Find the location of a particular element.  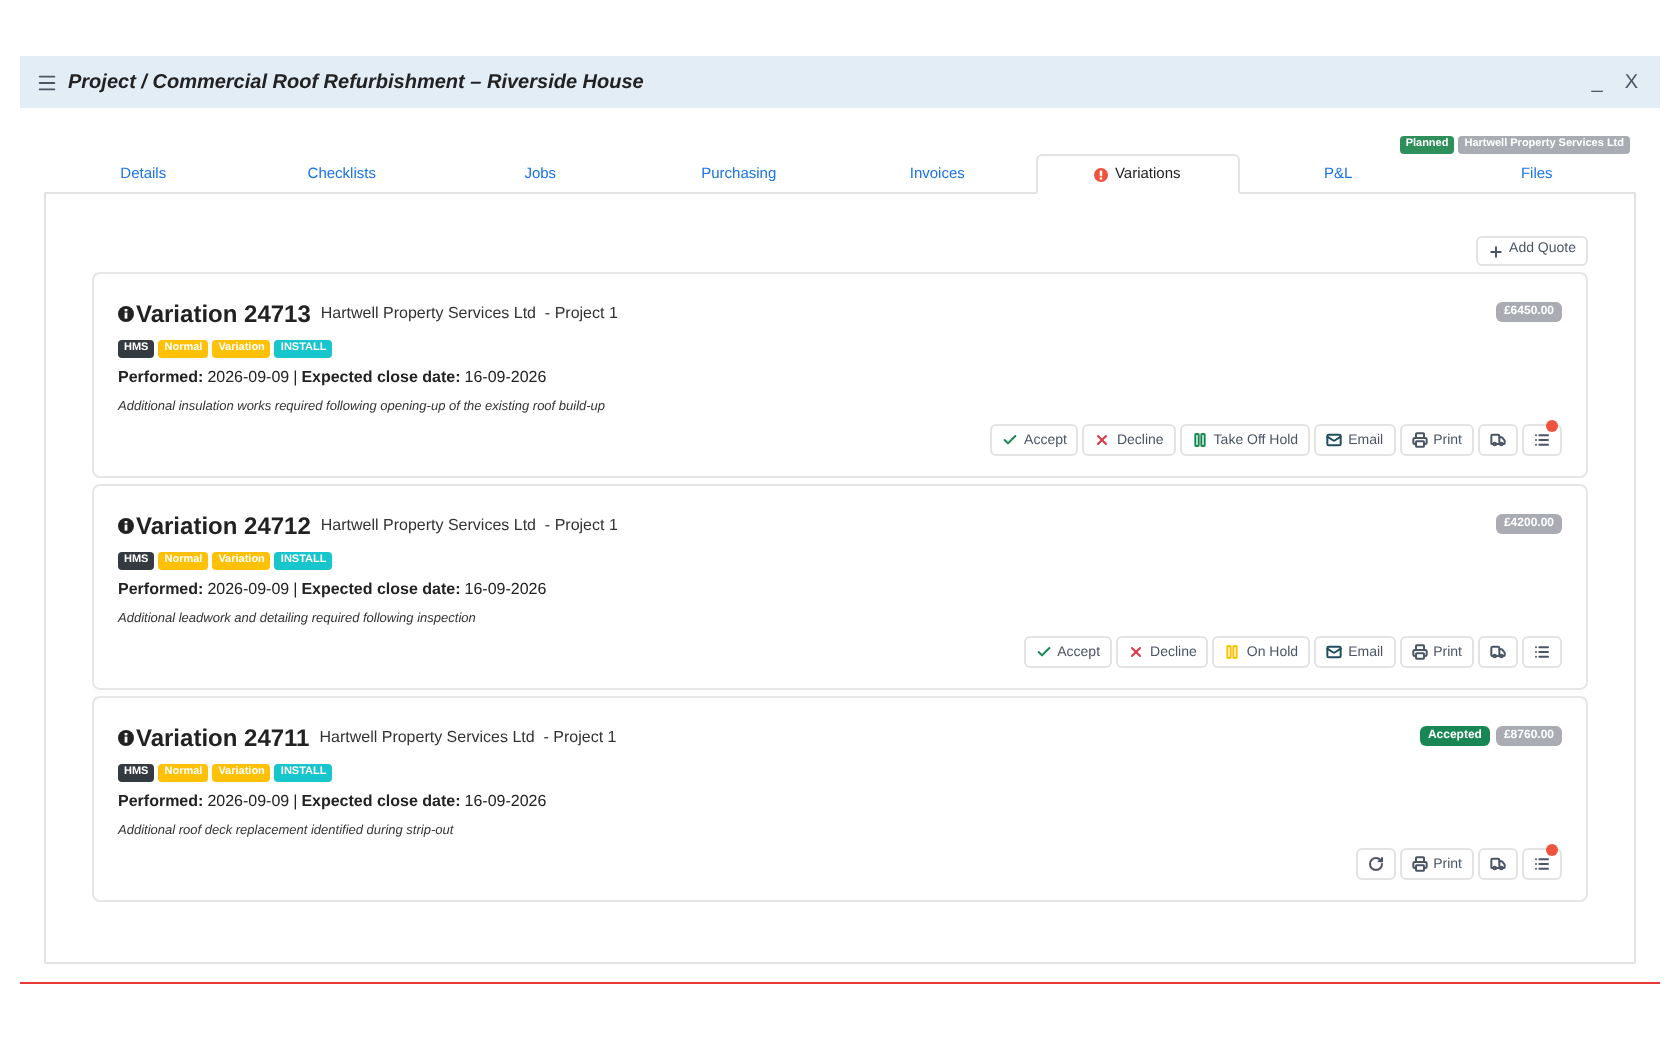

close-button: X is located at coordinates (1631, 82).